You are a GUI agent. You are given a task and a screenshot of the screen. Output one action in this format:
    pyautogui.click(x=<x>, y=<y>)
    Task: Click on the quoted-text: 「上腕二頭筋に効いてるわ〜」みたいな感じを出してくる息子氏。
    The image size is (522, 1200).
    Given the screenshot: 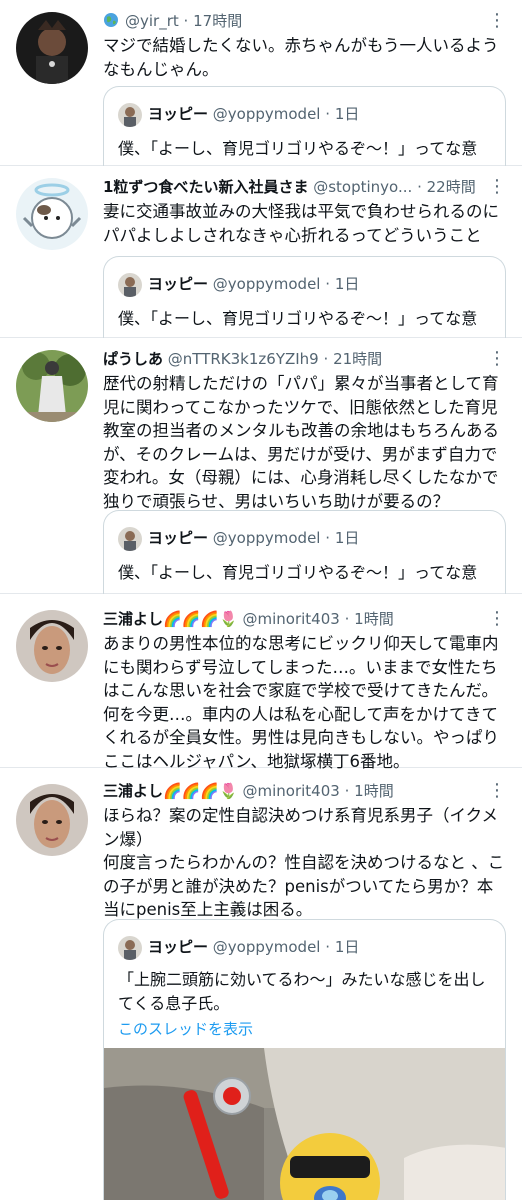 What is the action you would take?
    pyautogui.click(x=302, y=991)
    